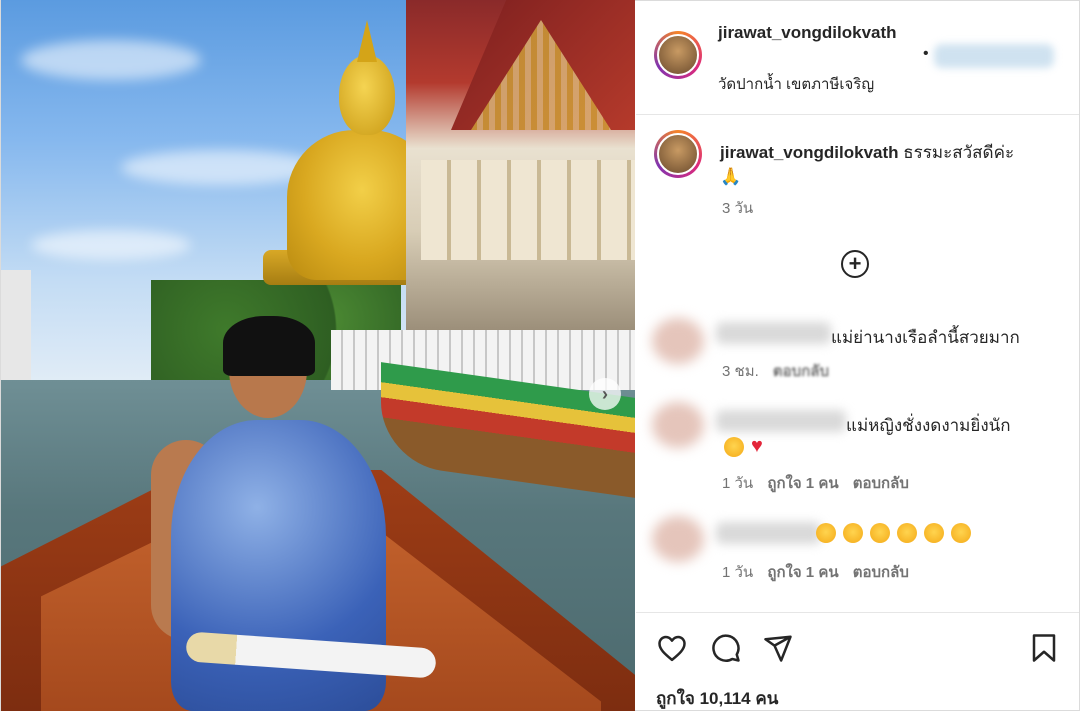 This screenshot has width=1080, height=712. What do you see at coordinates (734, 446) in the screenshot?
I see `star-eyes-emoji-icon` at bounding box center [734, 446].